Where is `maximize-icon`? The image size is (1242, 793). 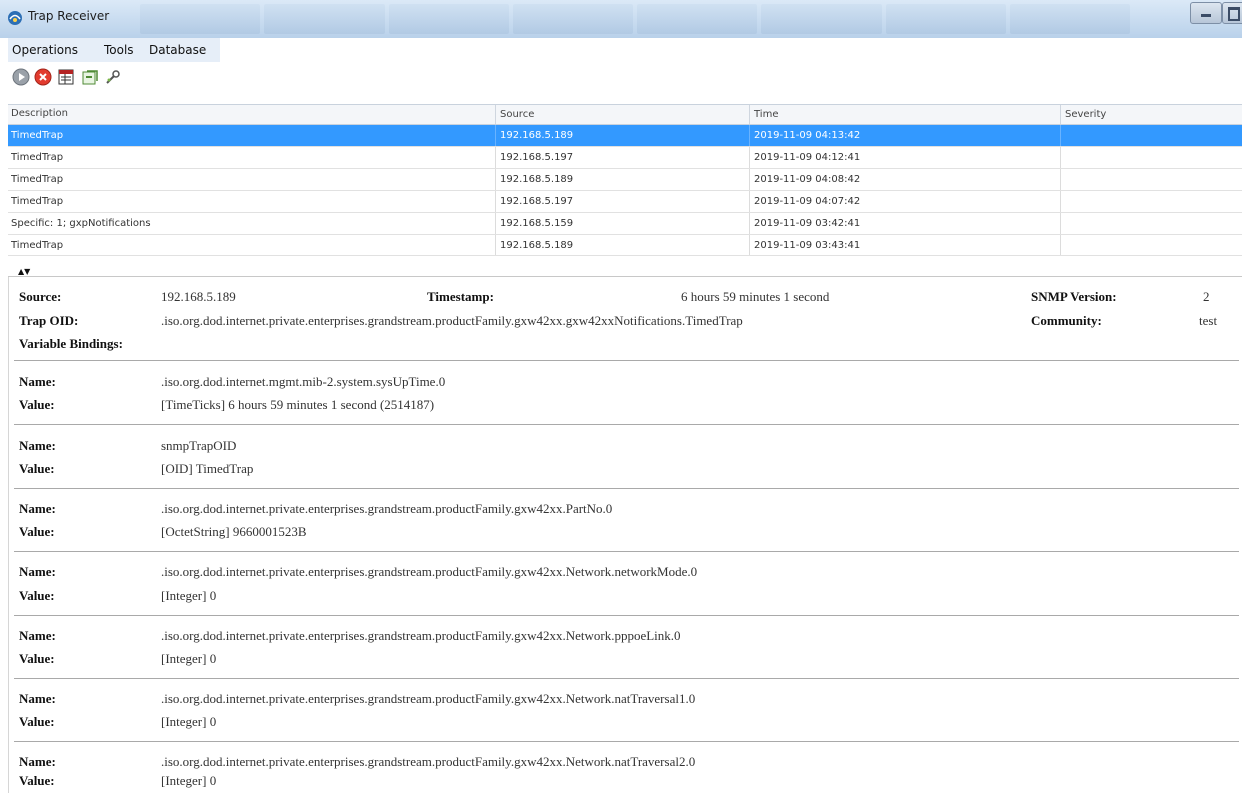 maximize-icon is located at coordinates (1234, 14).